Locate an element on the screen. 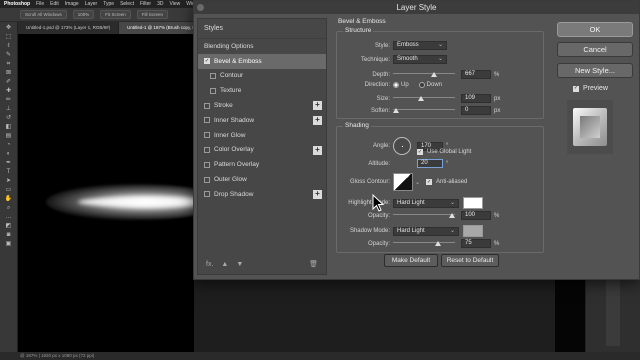 The image size is (640, 360). shadow-color-swatch is located at coordinates (473, 231).